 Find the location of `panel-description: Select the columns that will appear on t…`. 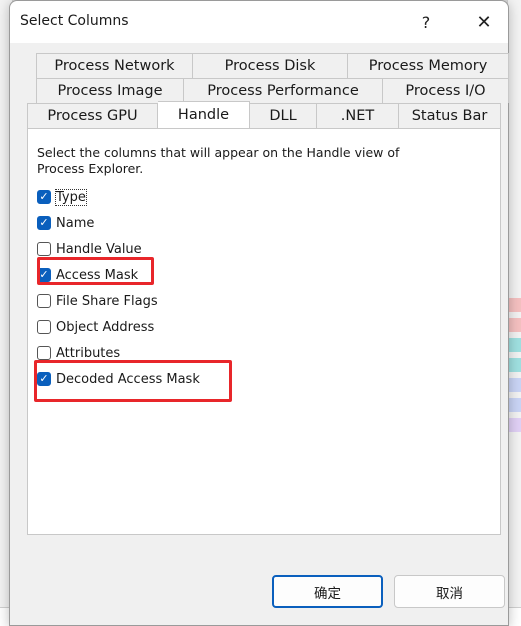

panel-description: Select the columns that will appear on t… is located at coordinates (218, 160).